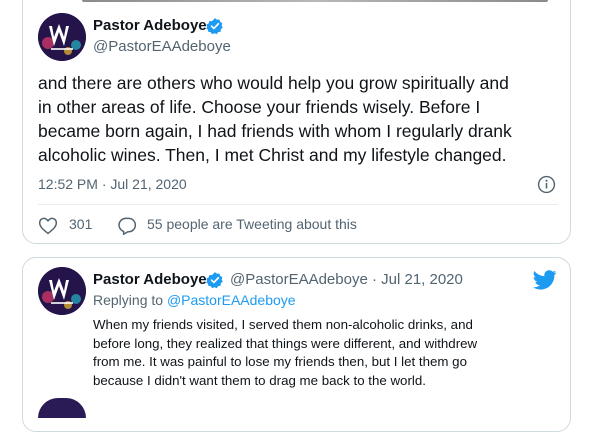 The image size is (596, 432). I want to click on comment-bubble-icon, so click(127, 225).